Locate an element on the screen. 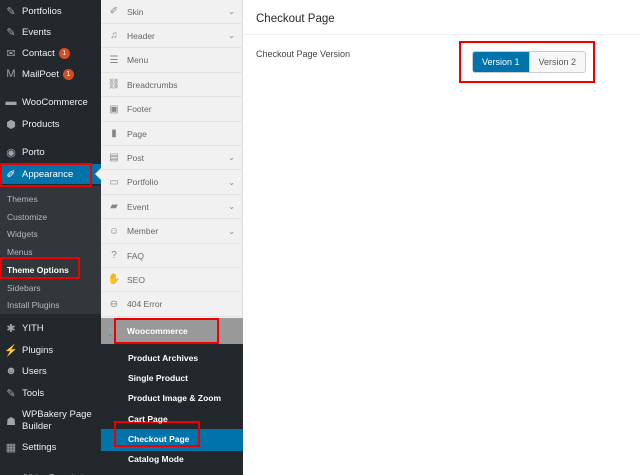 The image size is (640, 475). options-nav-woocommerce: 🛒 Woocommerce is located at coordinates (172, 331).